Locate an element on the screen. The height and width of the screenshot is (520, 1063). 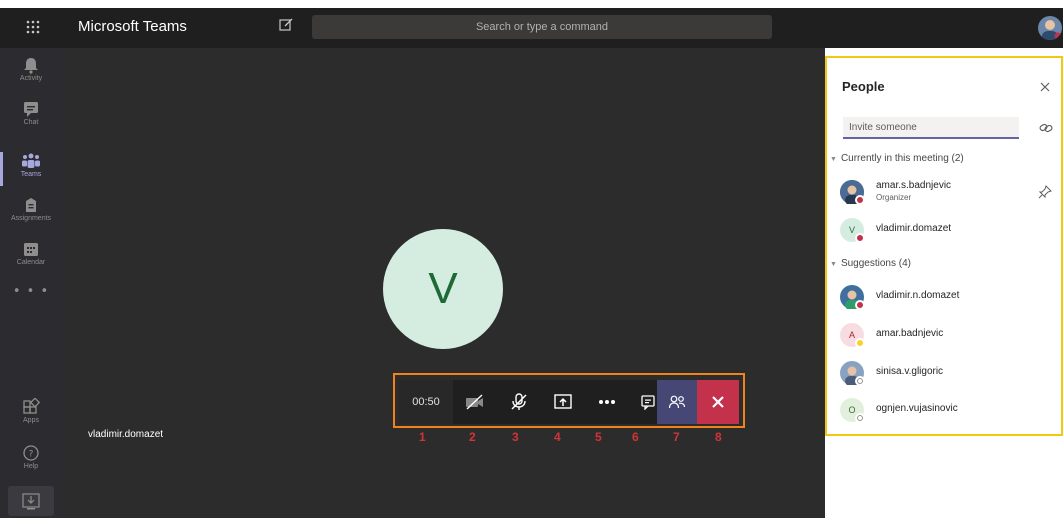
more-apps-button: • • • is located at coordinates (31, 291).